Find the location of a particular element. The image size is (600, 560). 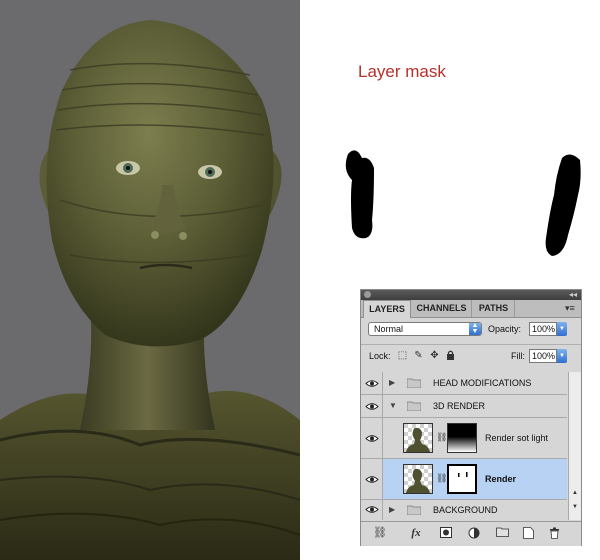

layer-name: 3D RENDER is located at coordinates (459, 406).